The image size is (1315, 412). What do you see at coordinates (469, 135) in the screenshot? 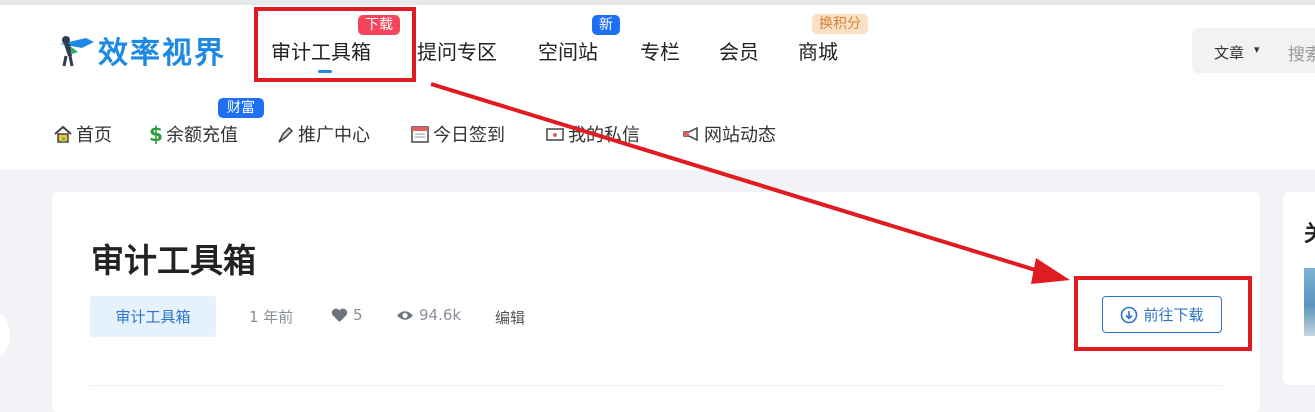
I see `subnav-label: 今日签到` at bounding box center [469, 135].